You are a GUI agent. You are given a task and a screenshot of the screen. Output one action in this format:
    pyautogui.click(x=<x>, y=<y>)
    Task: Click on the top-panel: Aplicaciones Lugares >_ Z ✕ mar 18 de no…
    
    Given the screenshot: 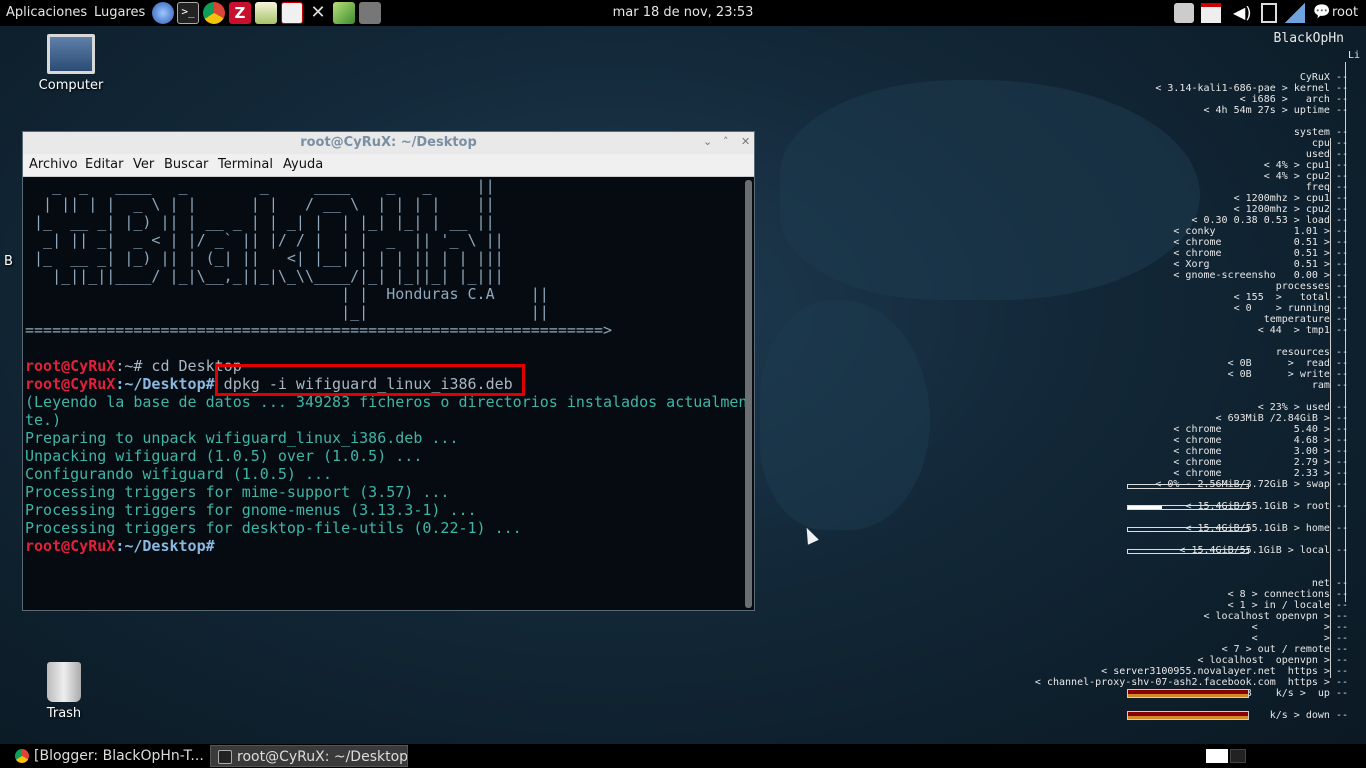 What is the action you would take?
    pyautogui.click(x=683, y=13)
    